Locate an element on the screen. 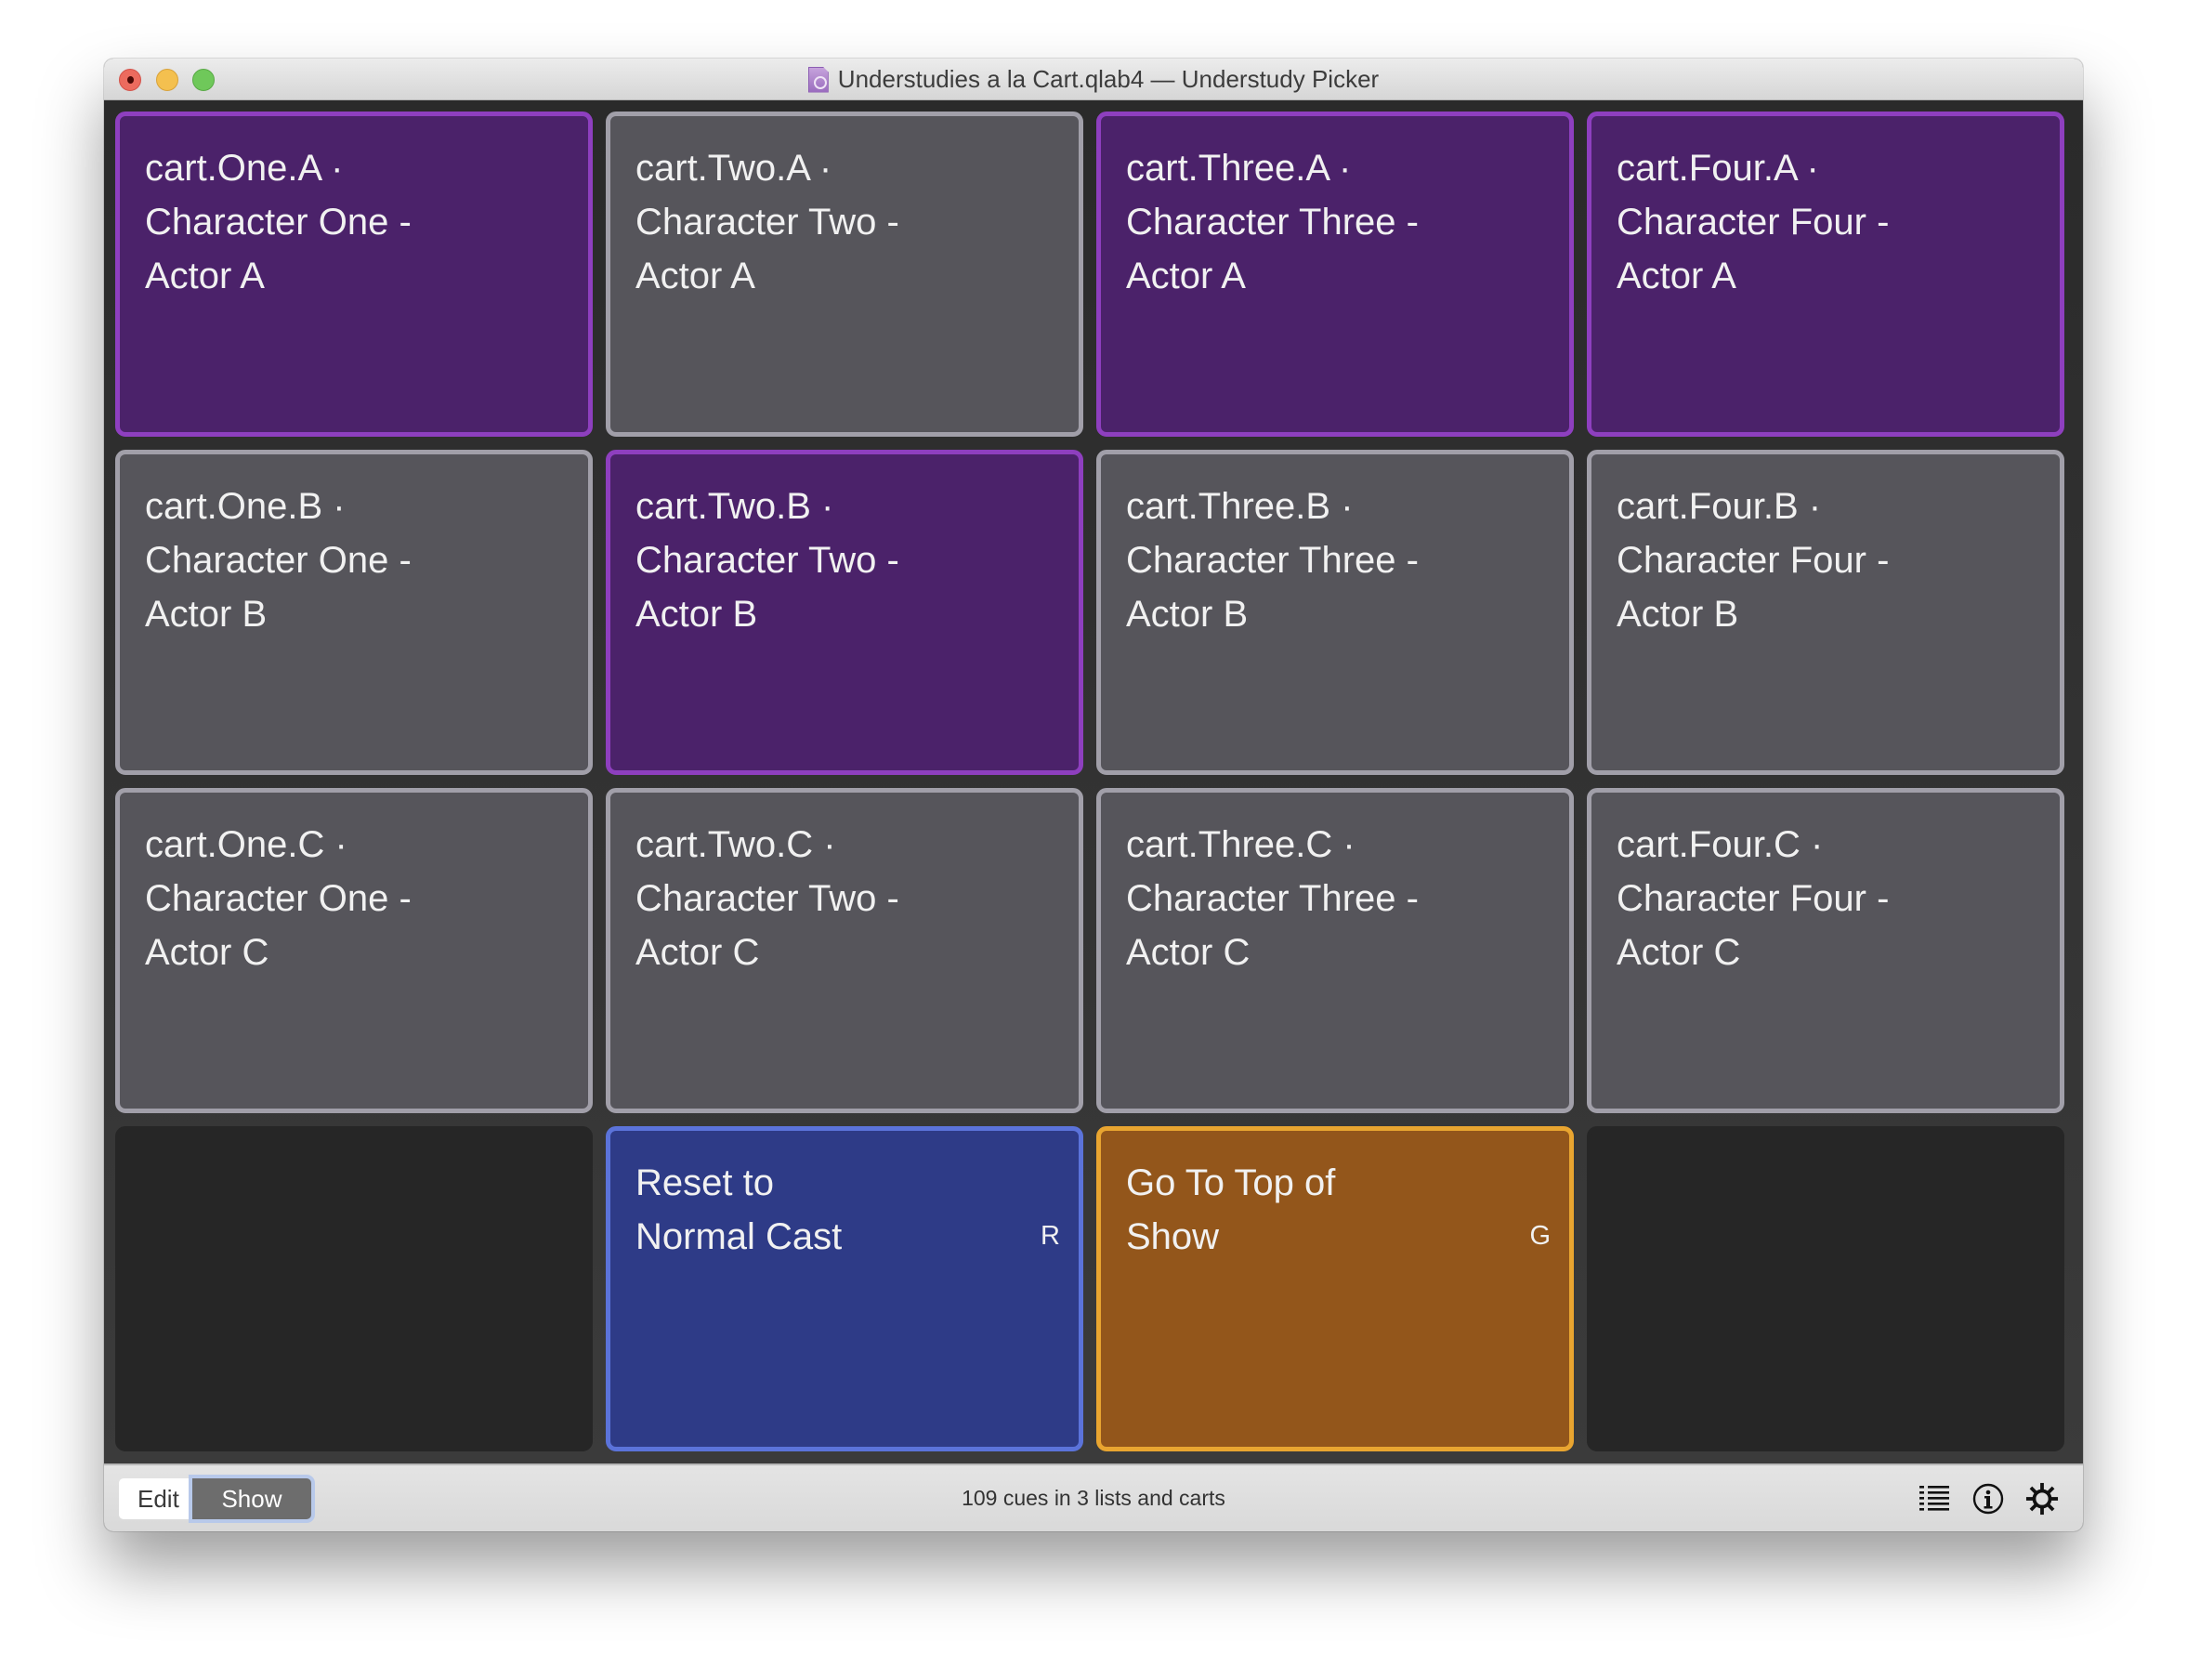 The width and height of the screenshot is (2187, 1680). cart-tile: cart.Three.C · Character Three - Actor C is located at coordinates (1335, 950).